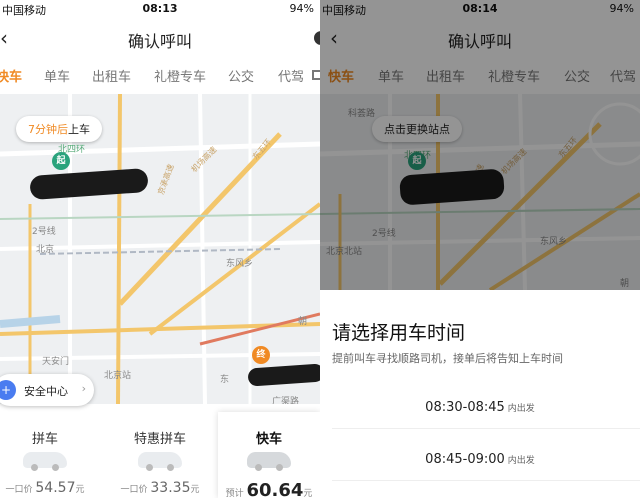 The image size is (640, 498). I want to click on safety-center-button: + 安全中心 ›, so click(47, 390).